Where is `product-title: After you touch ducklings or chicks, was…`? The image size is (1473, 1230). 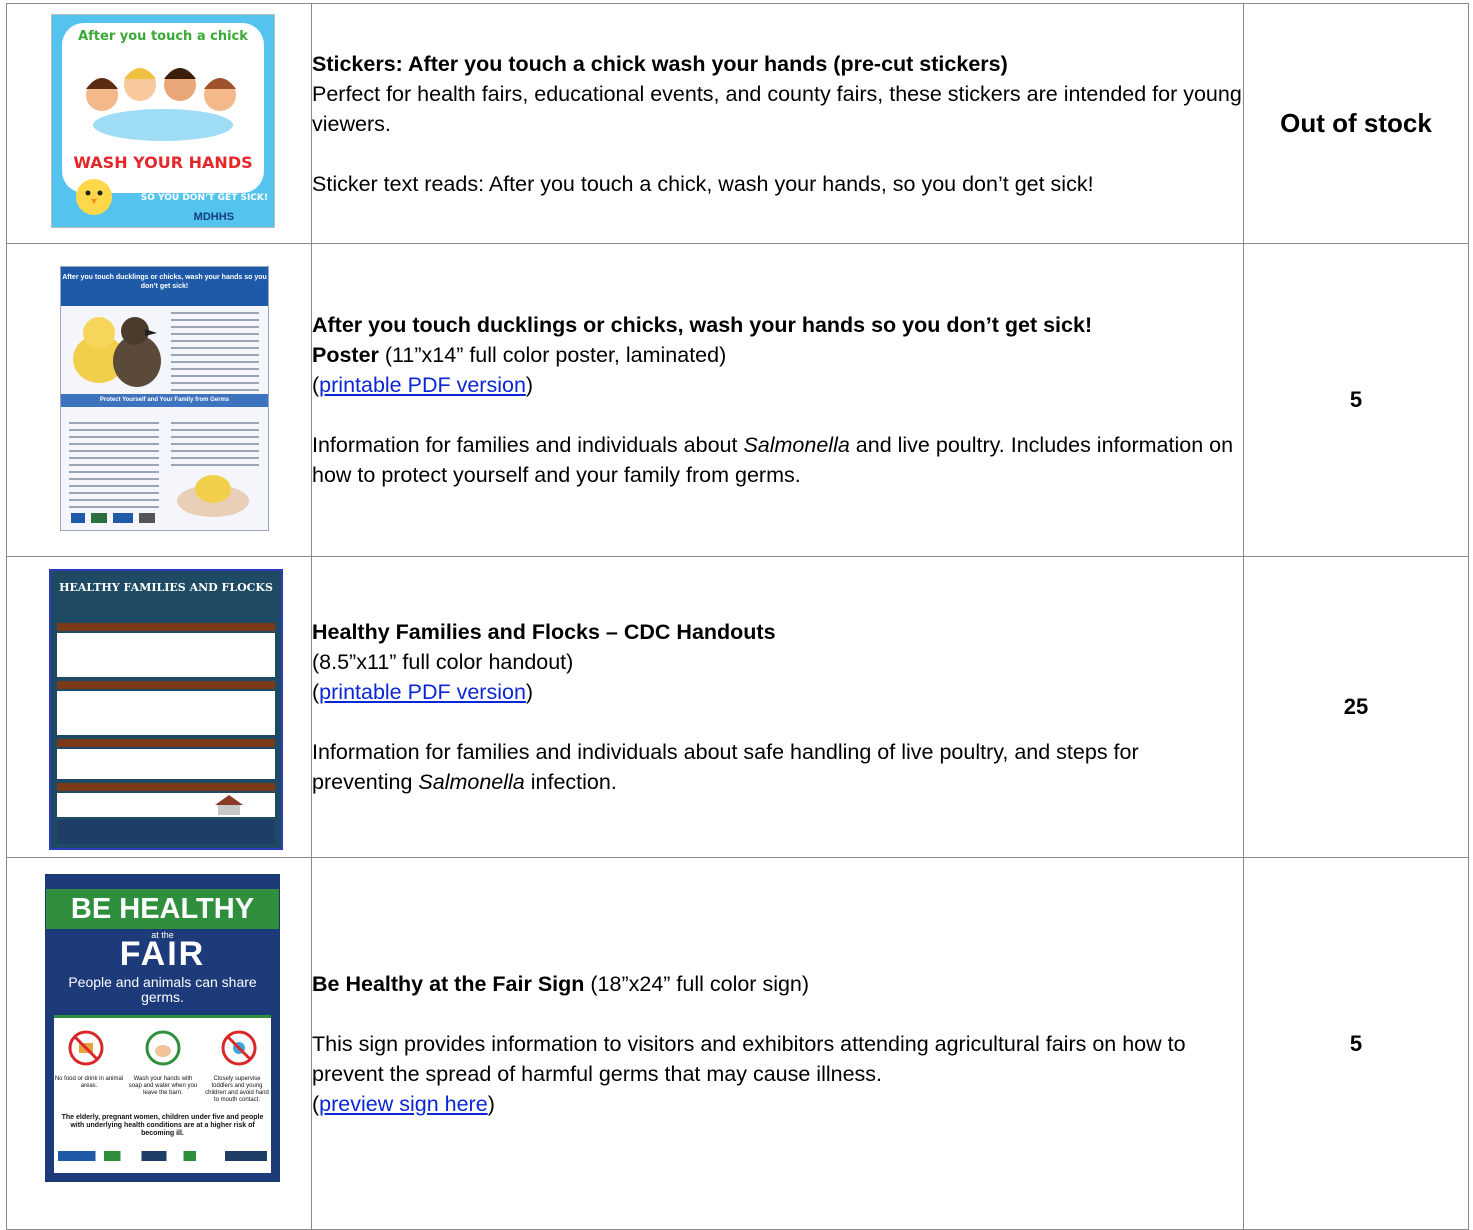
product-title: After you touch ducklings or chicks, was… is located at coordinates (702, 325).